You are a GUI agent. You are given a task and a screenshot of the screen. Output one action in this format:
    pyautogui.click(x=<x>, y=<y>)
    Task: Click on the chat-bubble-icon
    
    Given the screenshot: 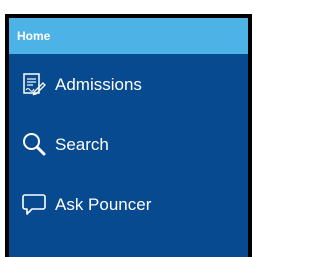 What is the action you would take?
    pyautogui.click(x=34, y=204)
    